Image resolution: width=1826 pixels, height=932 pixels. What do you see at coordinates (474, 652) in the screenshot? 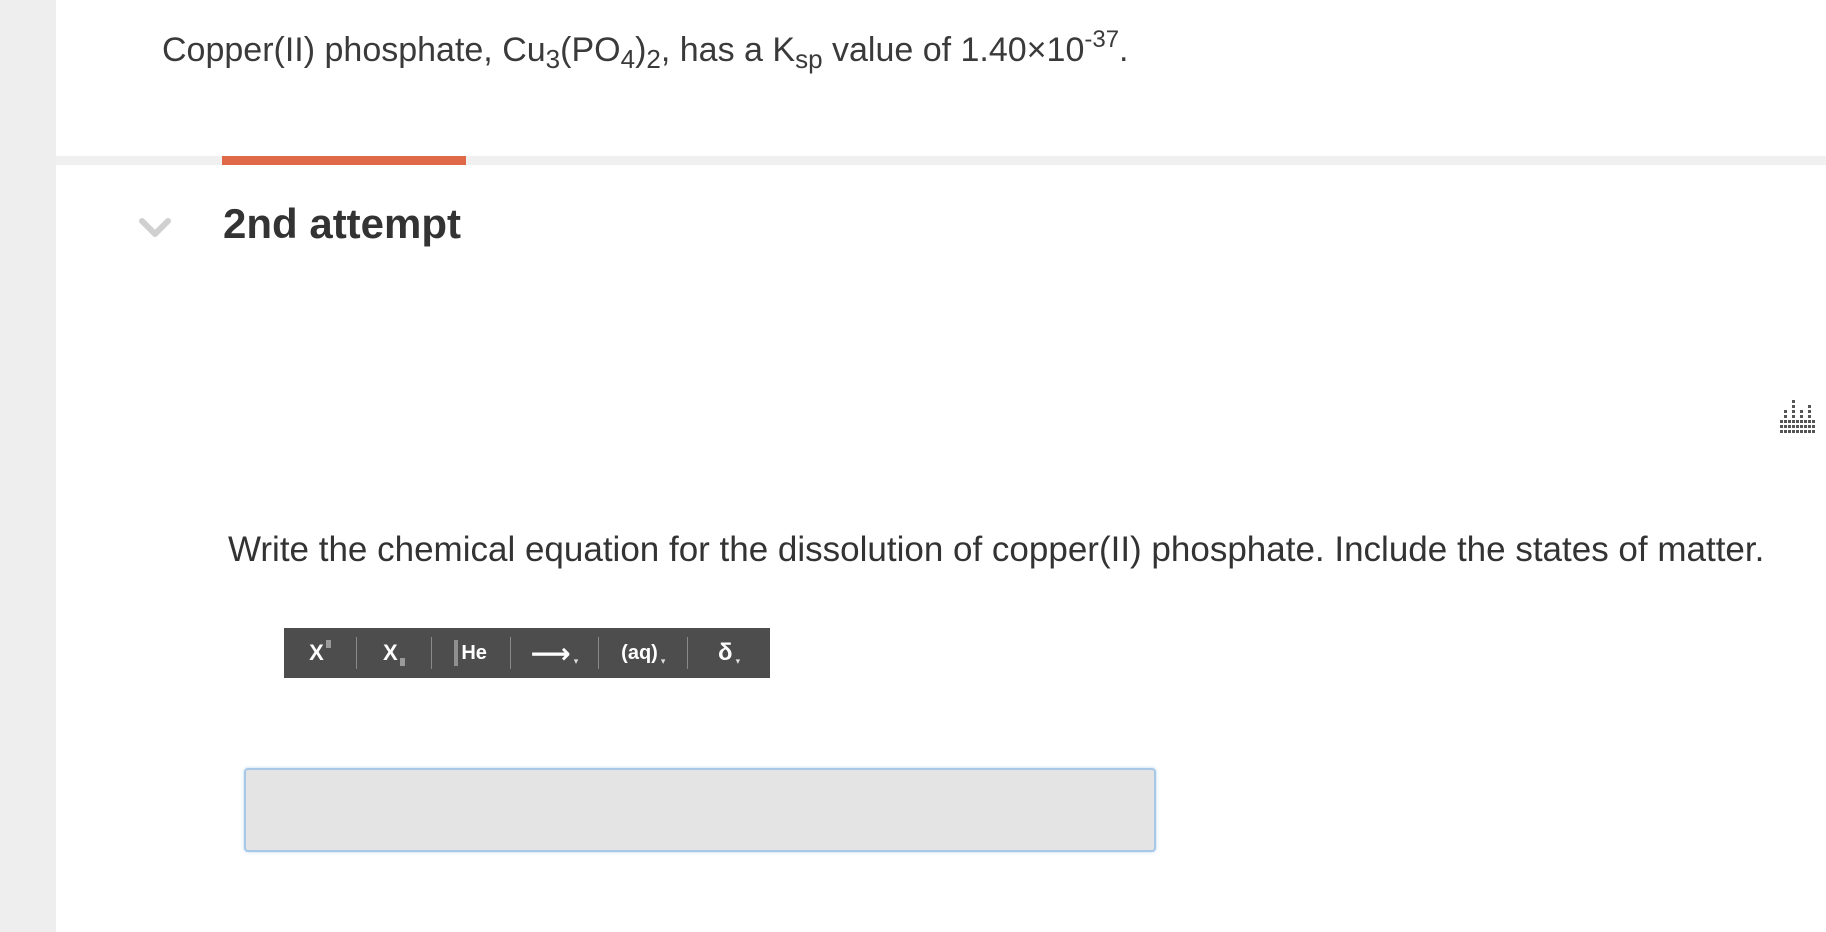
I see `element-label: He` at bounding box center [474, 652].